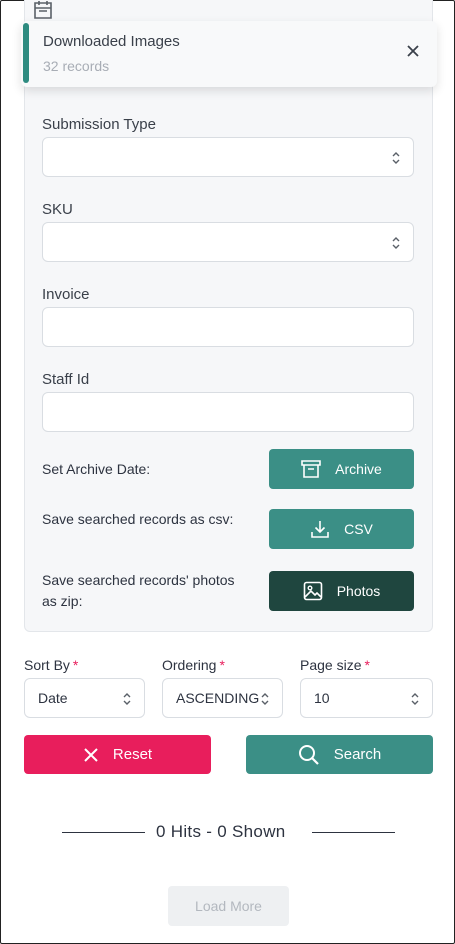 The height and width of the screenshot is (944, 455). I want to click on photos-button-label: Photos, so click(358, 591).